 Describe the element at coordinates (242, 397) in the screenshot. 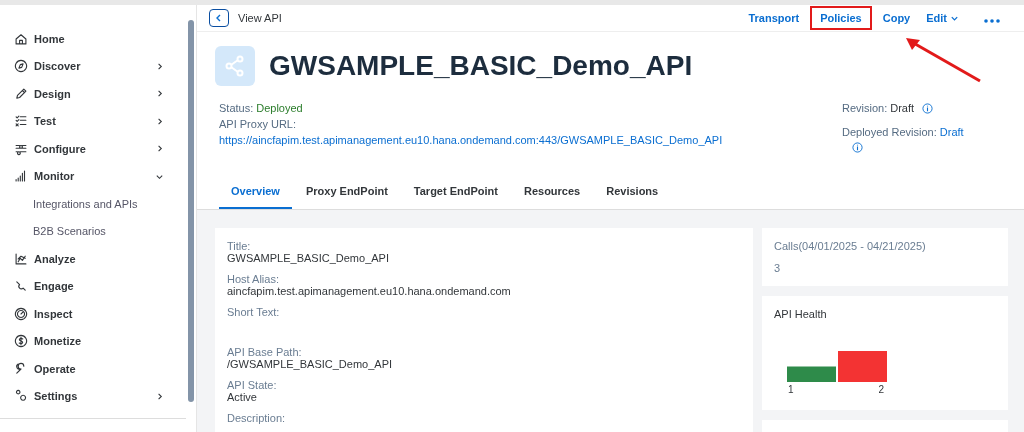

I see `field-value: Active` at that location.